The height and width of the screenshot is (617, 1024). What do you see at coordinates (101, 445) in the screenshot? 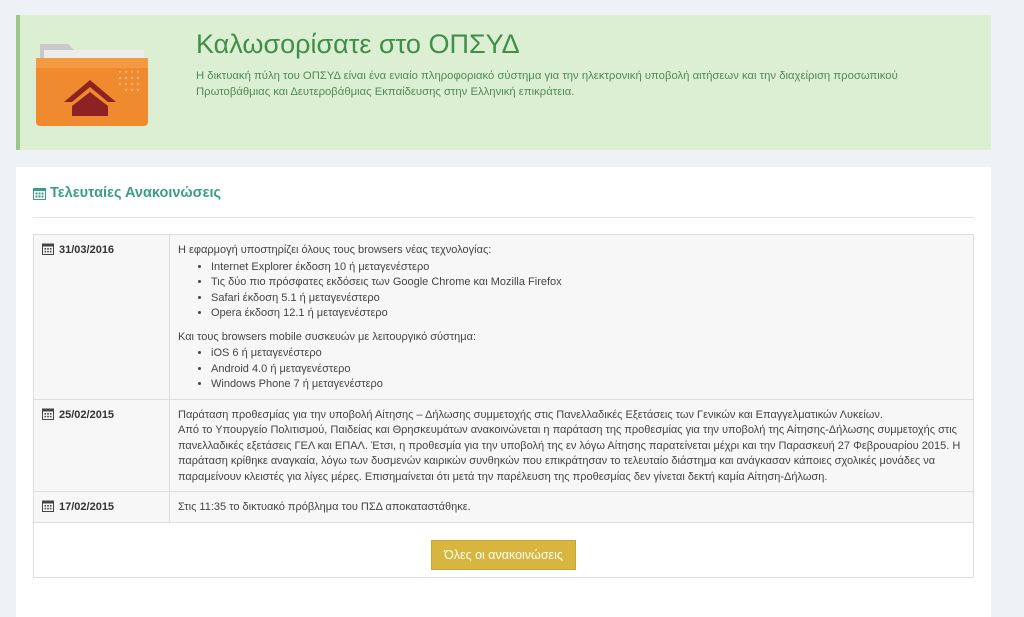
I see `date-cell: 25/02/2015` at bounding box center [101, 445].